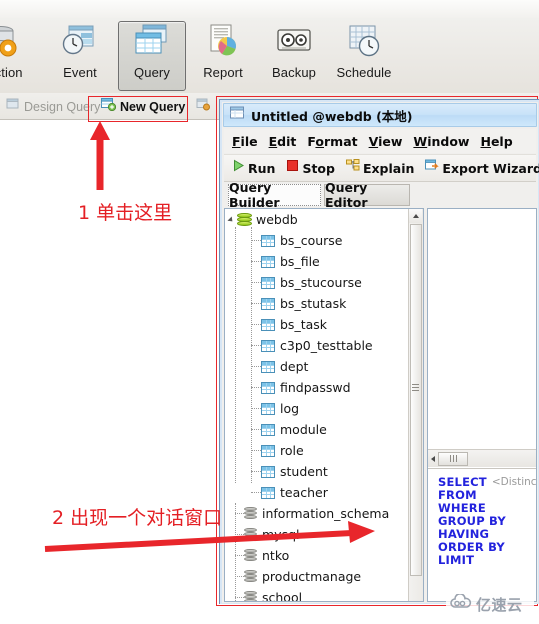 The height and width of the screenshot is (624, 539). I want to click on tree-item-table: role, so click(282, 450).